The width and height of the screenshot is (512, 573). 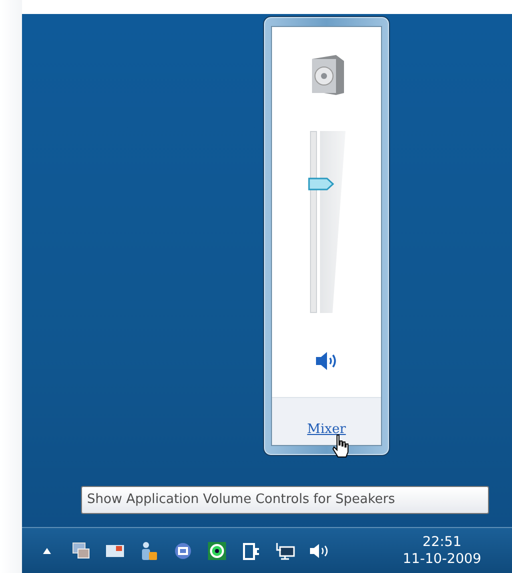 I want to click on clock-date: 11-10-2009, so click(x=442, y=559).